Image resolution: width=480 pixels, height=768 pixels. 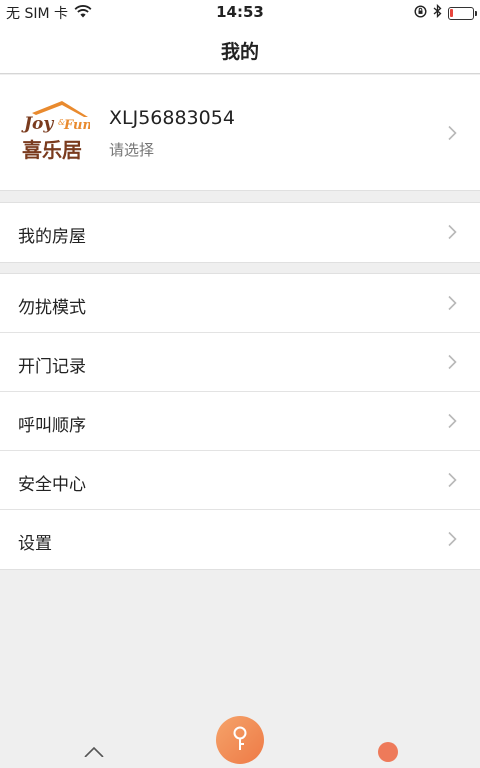 I want to click on status-bar: 无 SIM 卡 14:53, so click(x=240, y=12).